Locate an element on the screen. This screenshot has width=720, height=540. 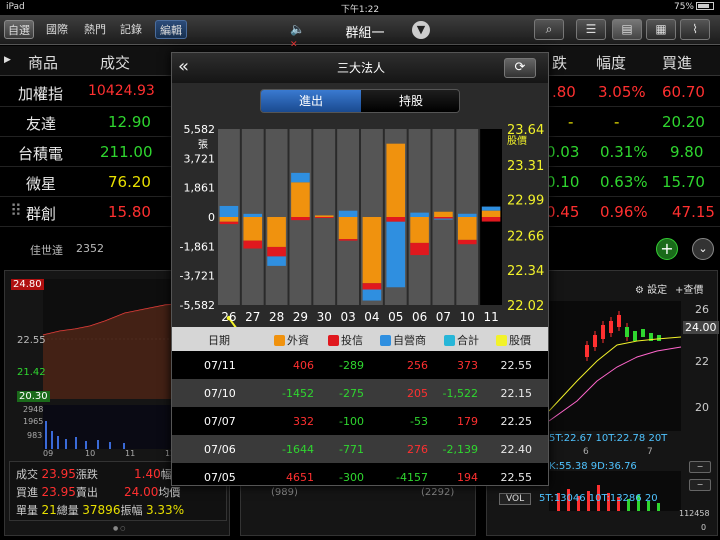
stat-label: 成交 is located at coordinates (27, 474).